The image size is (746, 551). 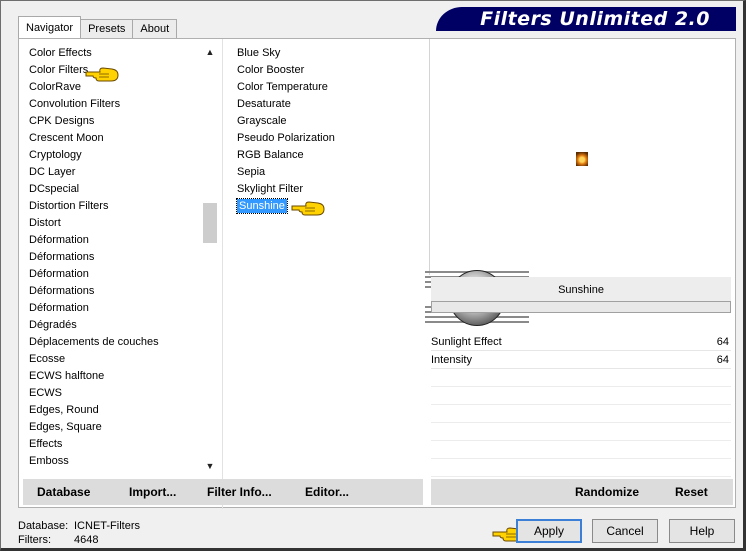 What do you see at coordinates (119, 223) in the screenshot?
I see `category-item: Distort` at bounding box center [119, 223].